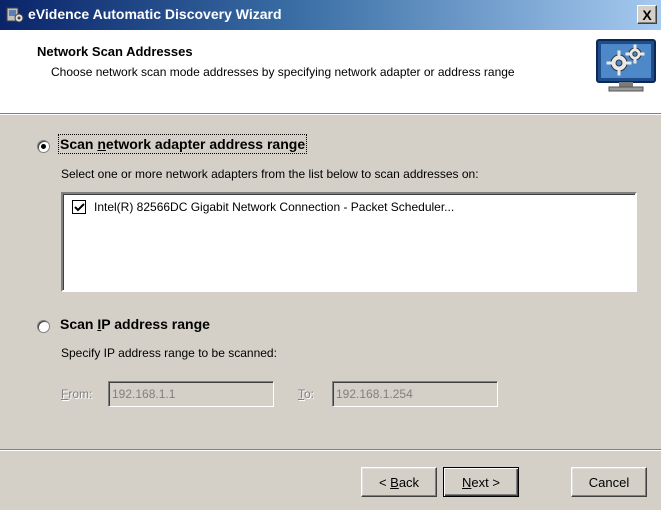 This screenshot has height=510, width=661. What do you see at coordinates (43, 326) in the screenshot?
I see `ip-range-radio` at bounding box center [43, 326].